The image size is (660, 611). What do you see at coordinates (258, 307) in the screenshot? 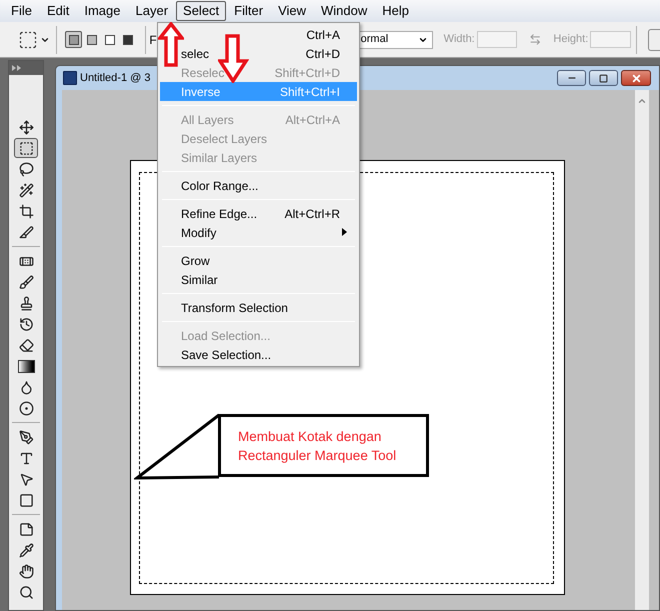
I see `menu-entry: Transform Selection` at bounding box center [258, 307].